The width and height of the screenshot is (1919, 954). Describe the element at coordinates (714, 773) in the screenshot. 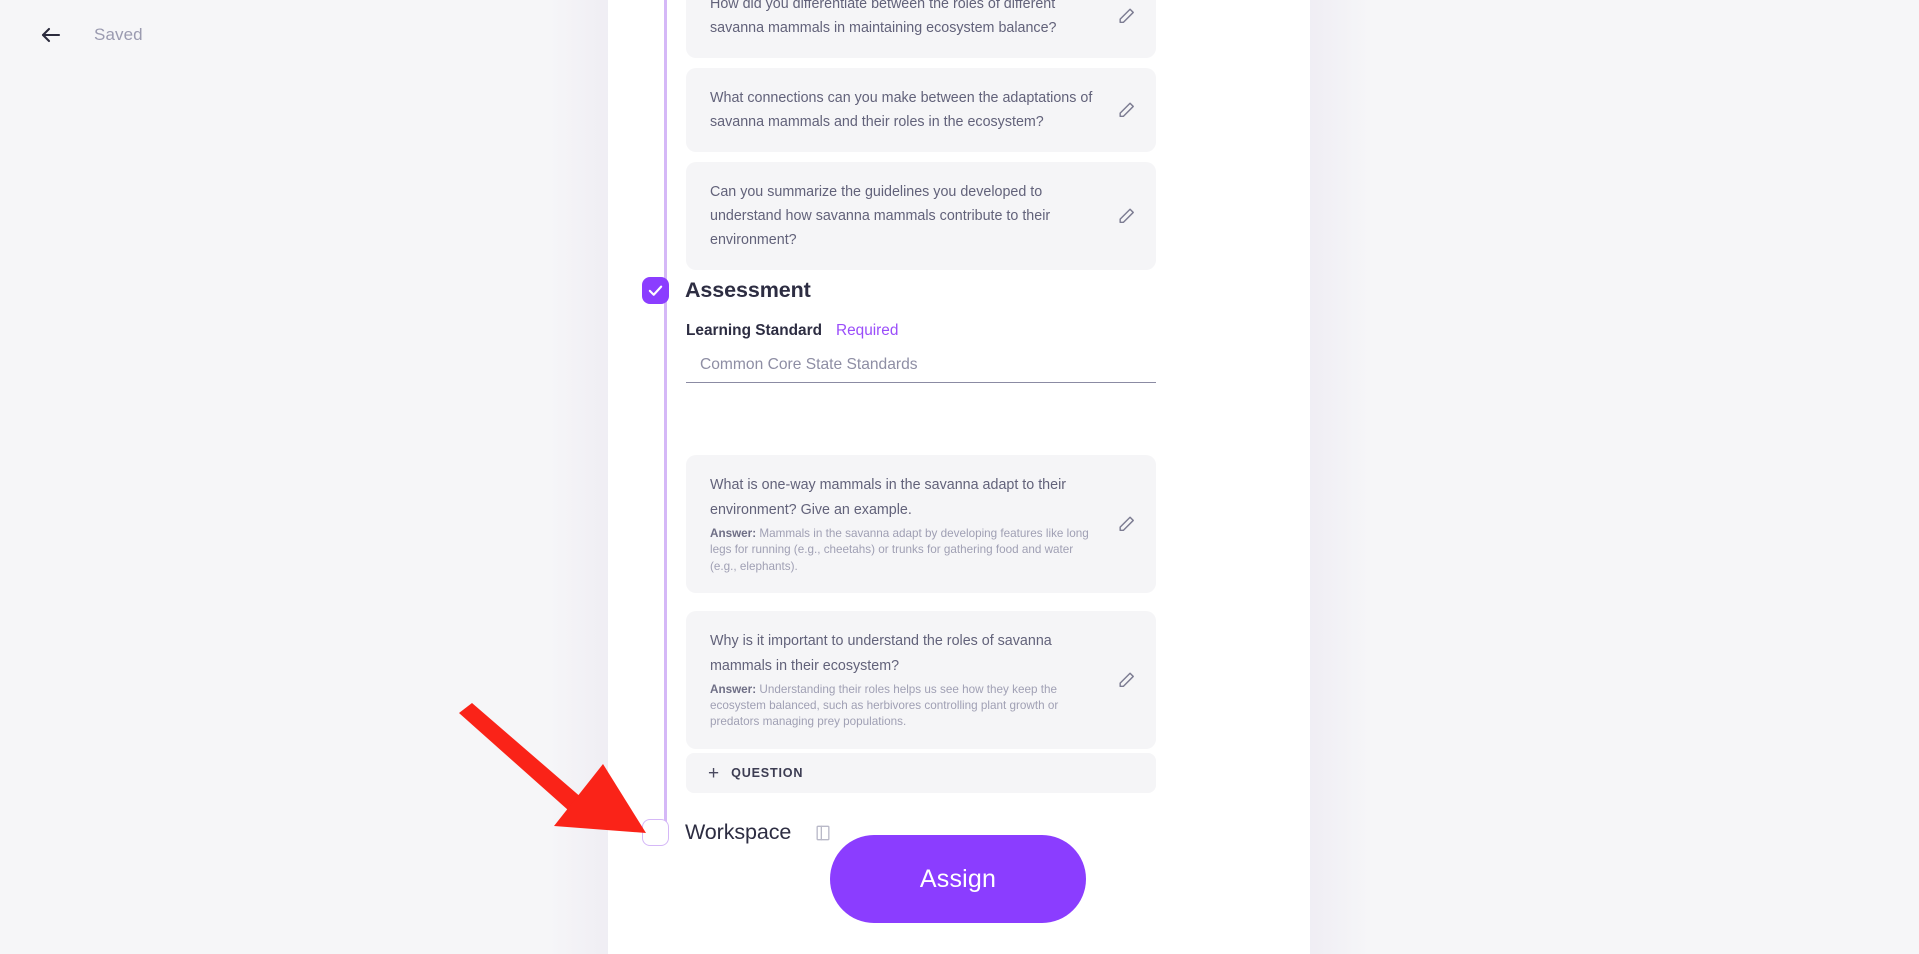

I see `plus-icon: +` at that location.